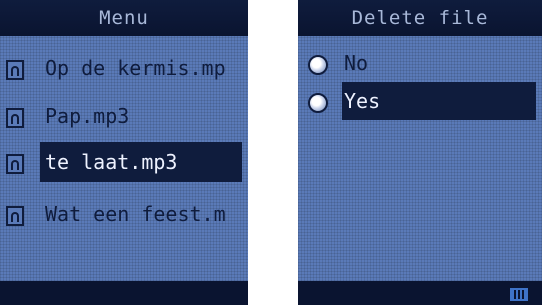 The image size is (542, 305). I want to click on delete-file-title: Delete file, so click(420, 18).